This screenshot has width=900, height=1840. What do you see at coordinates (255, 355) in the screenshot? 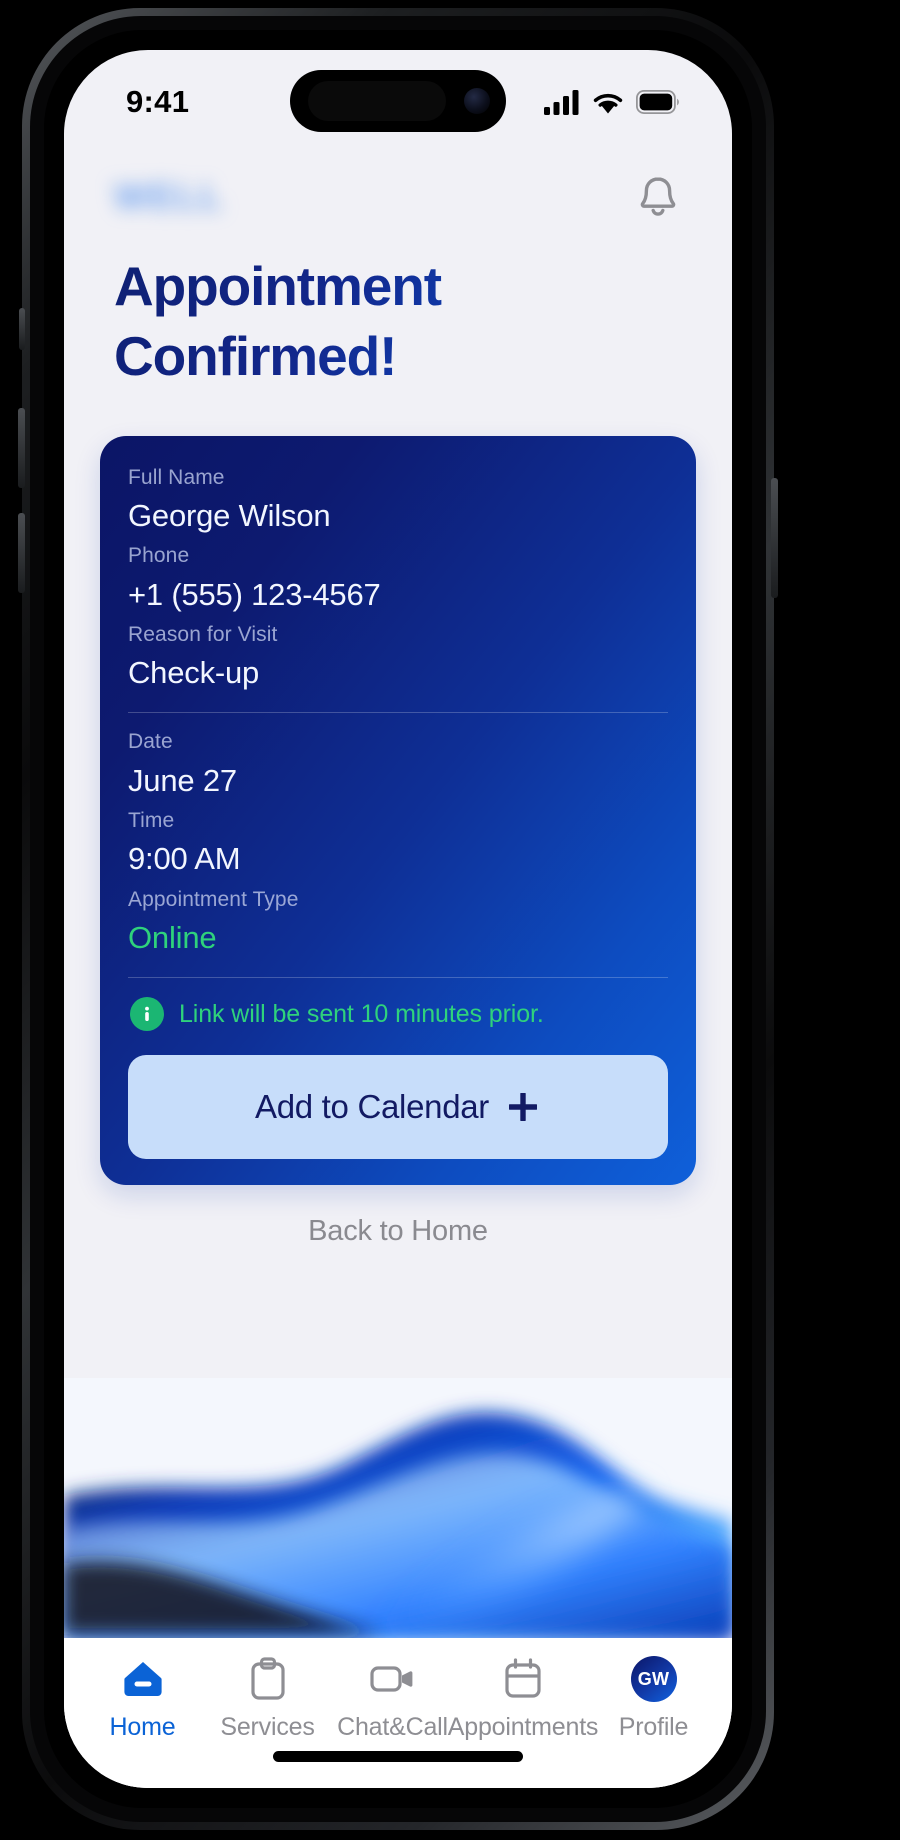
I see `page-title-line2: Confirmed!` at bounding box center [255, 355].